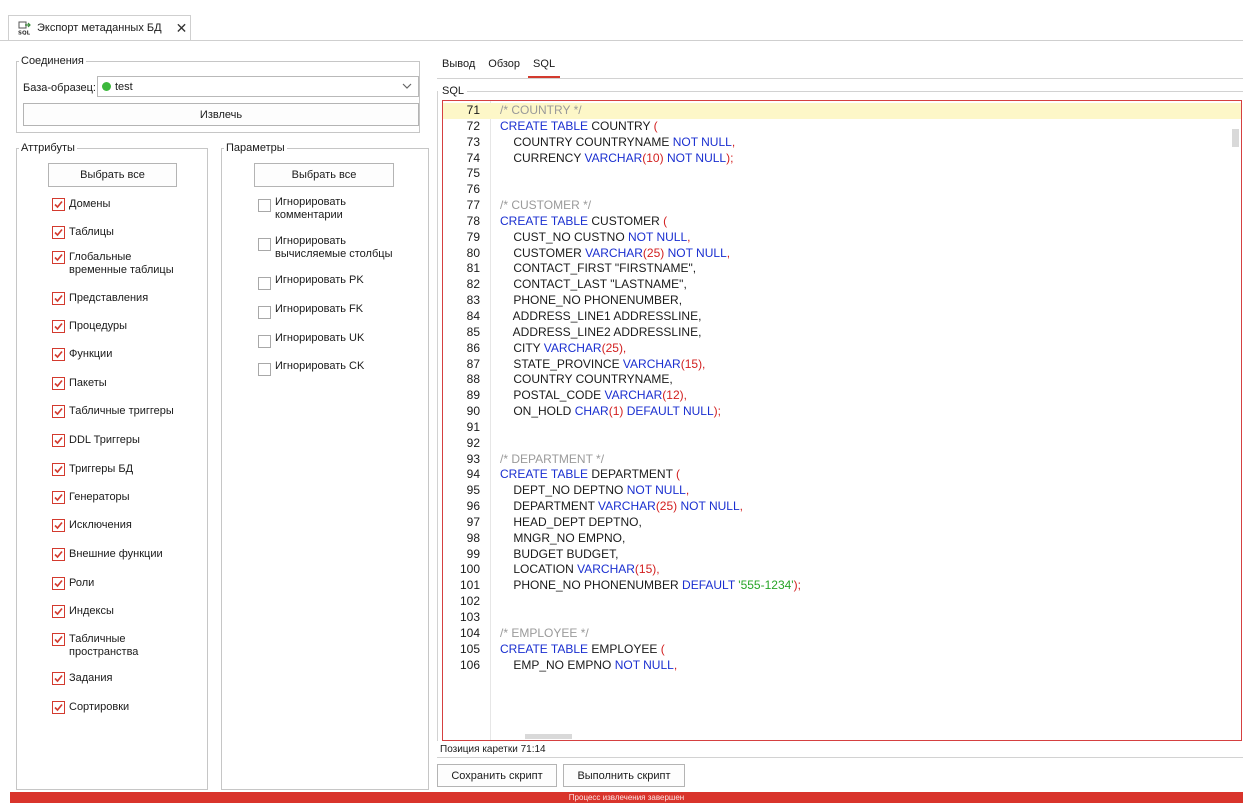 Image resolution: width=1243 pixels, height=803 pixels. Describe the element at coordinates (338, 340) in the screenshot. I see `parameter-checkbox-item: Игнорировать UK` at that location.